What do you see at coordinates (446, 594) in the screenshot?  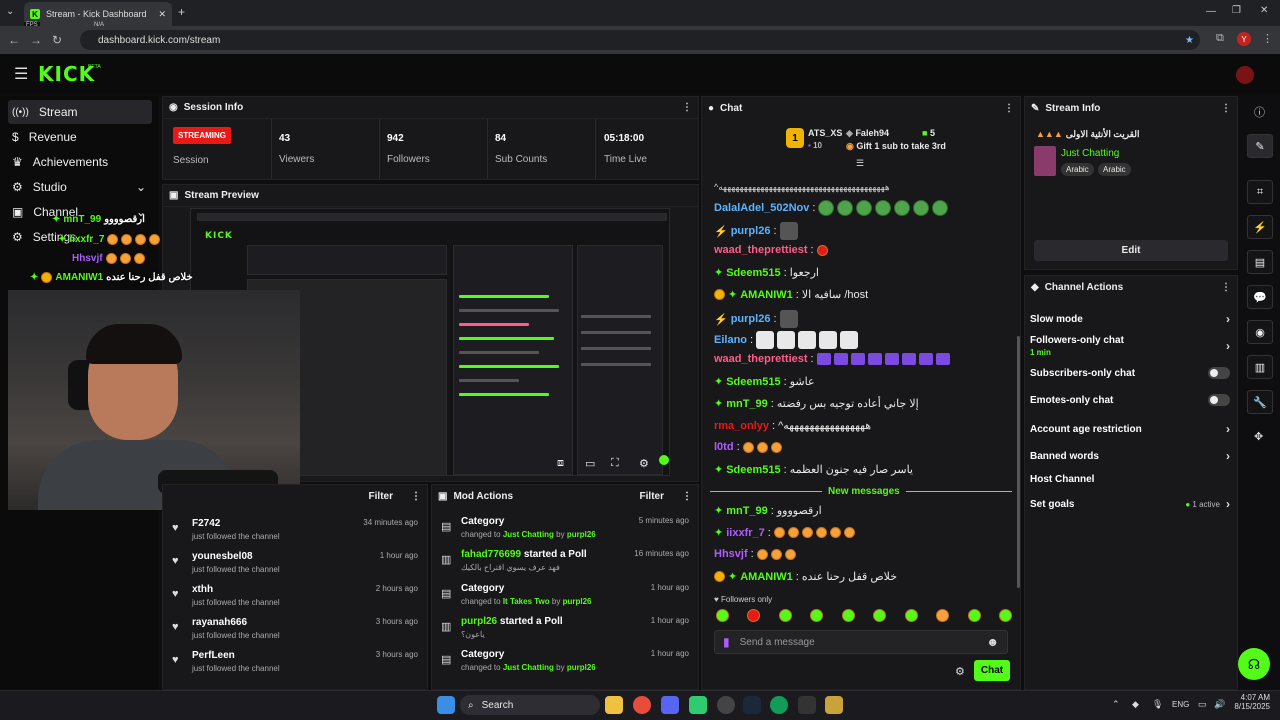 I see `category-icon: ▤` at bounding box center [446, 594].